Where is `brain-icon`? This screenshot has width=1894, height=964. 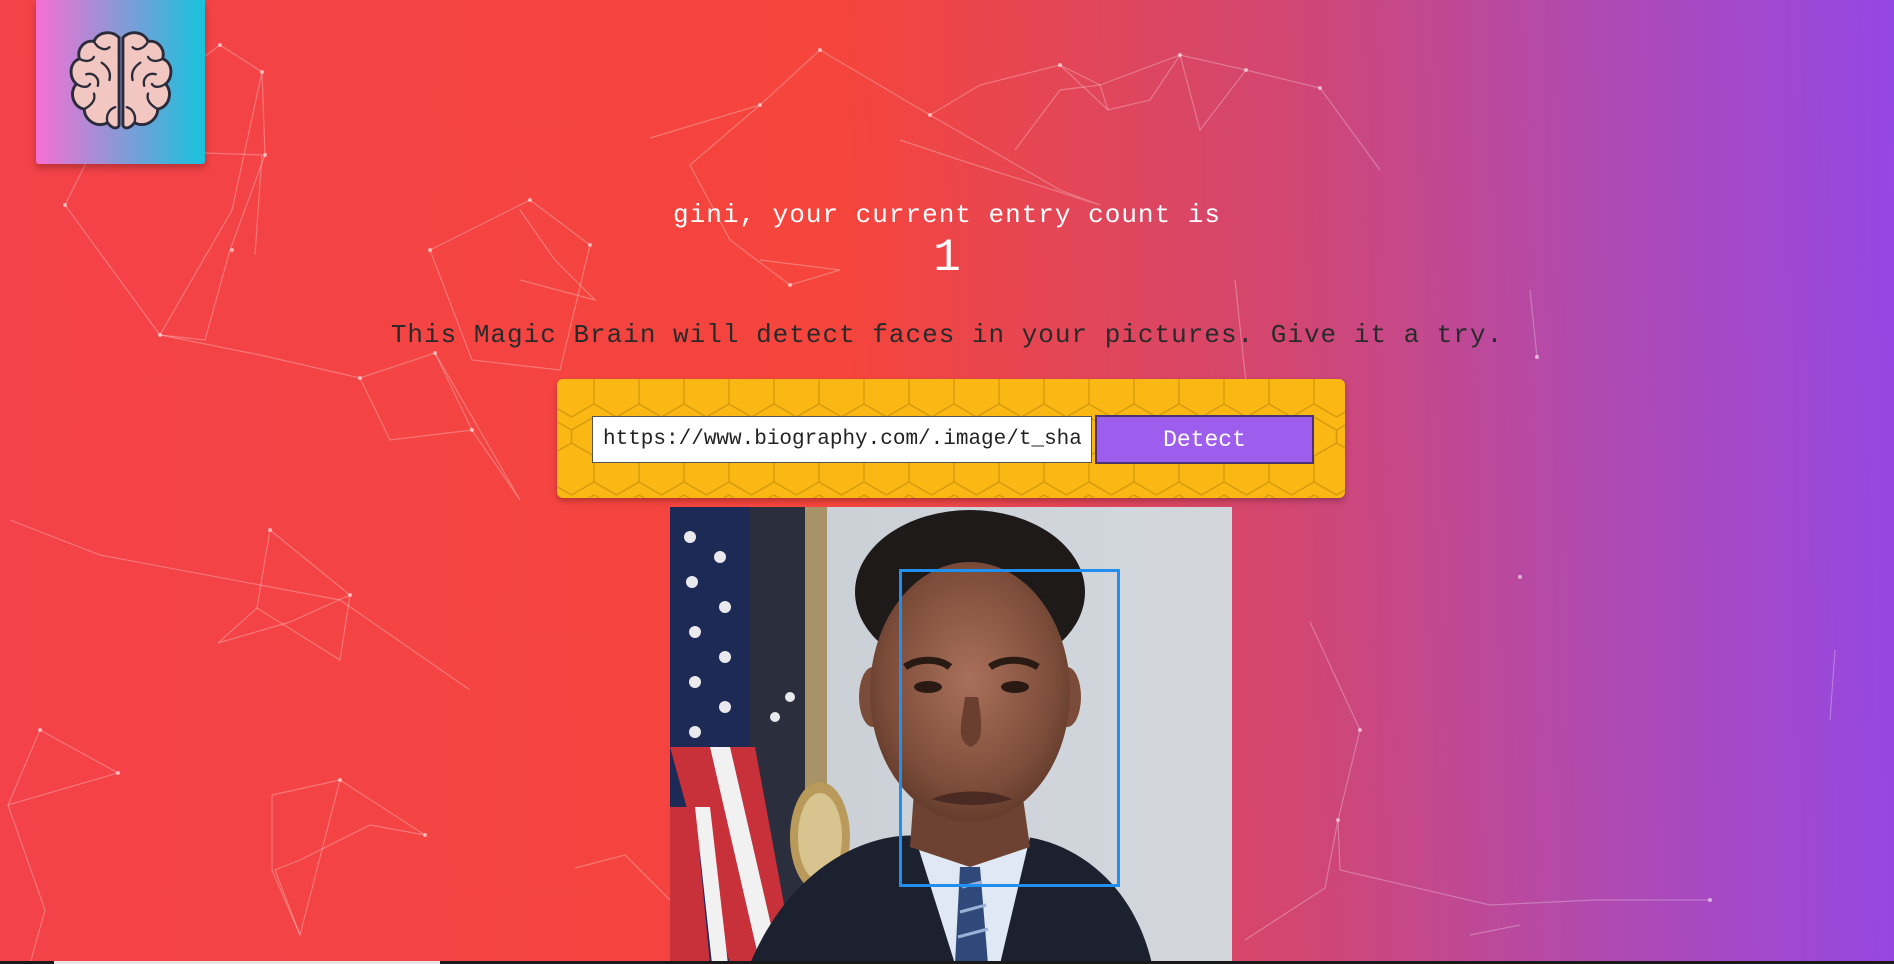 brain-icon is located at coordinates (120, 80).